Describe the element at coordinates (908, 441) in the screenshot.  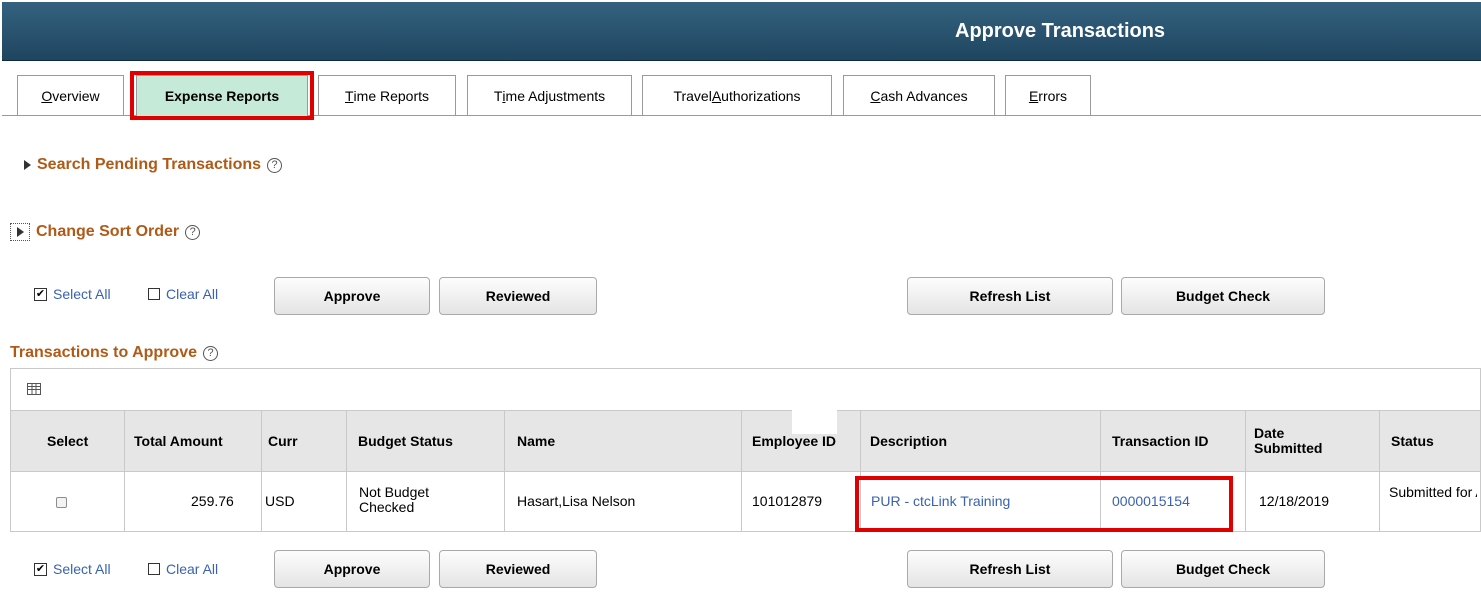
I see `header-description: Description` at that location.